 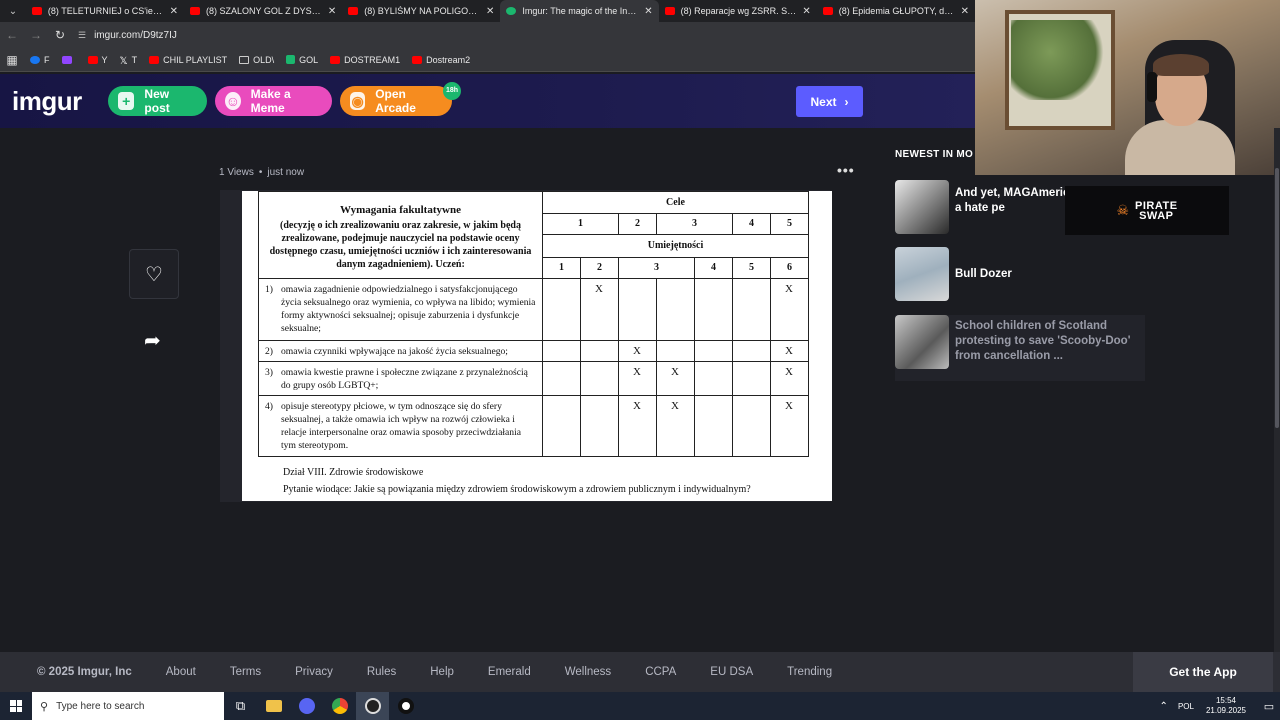 I want to click on input-language: POL, so click(x=1186, y=706).